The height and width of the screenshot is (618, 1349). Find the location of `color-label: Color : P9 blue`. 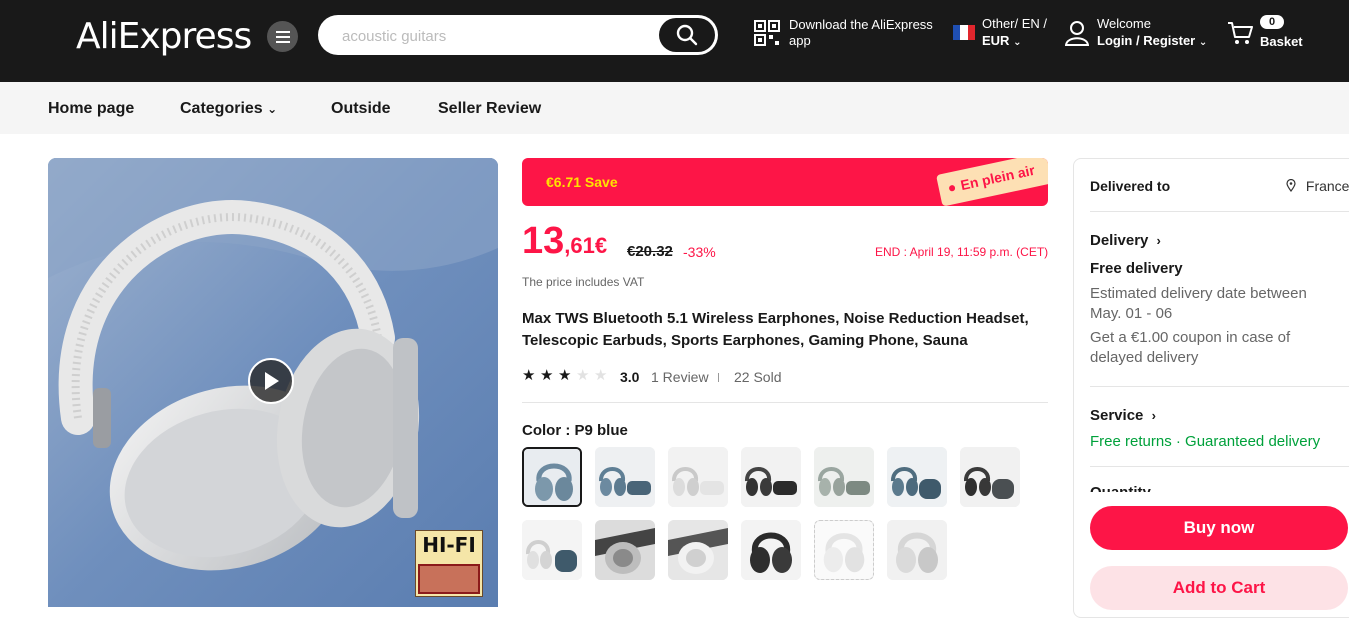

color-label: Color : P9 blue is located at coordinates (575, 430).